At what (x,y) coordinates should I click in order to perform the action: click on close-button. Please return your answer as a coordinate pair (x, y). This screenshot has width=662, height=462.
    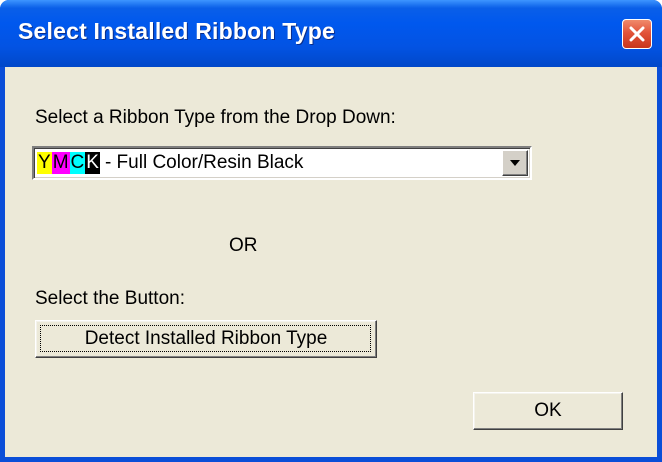
    Looking at the image, I should click on (637, 34).